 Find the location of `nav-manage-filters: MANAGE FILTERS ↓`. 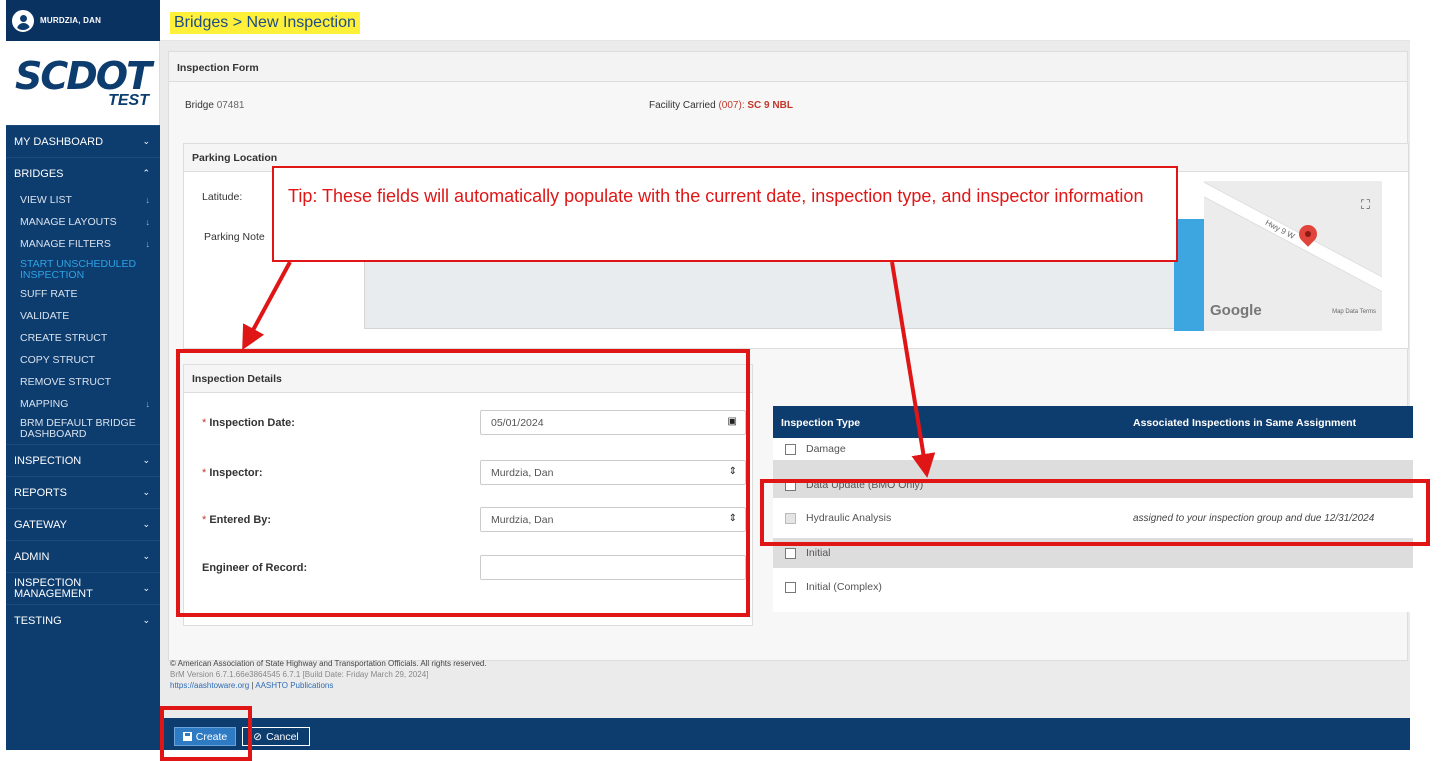

nav-manage-filters: MANAGE FILTERS ↓ is located at coordinates (83, 244).